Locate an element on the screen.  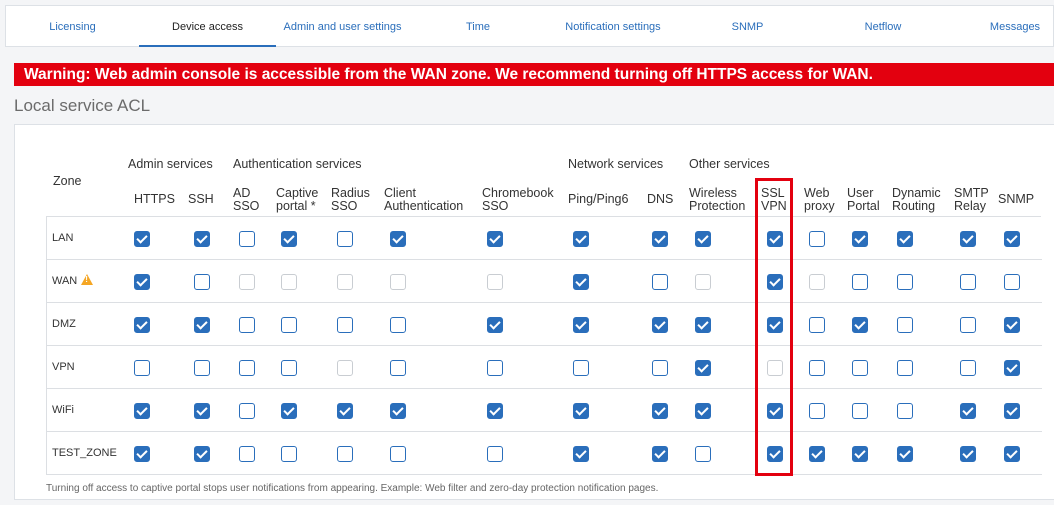
tab-messages: Messages is located at coordinates (1002, 26).